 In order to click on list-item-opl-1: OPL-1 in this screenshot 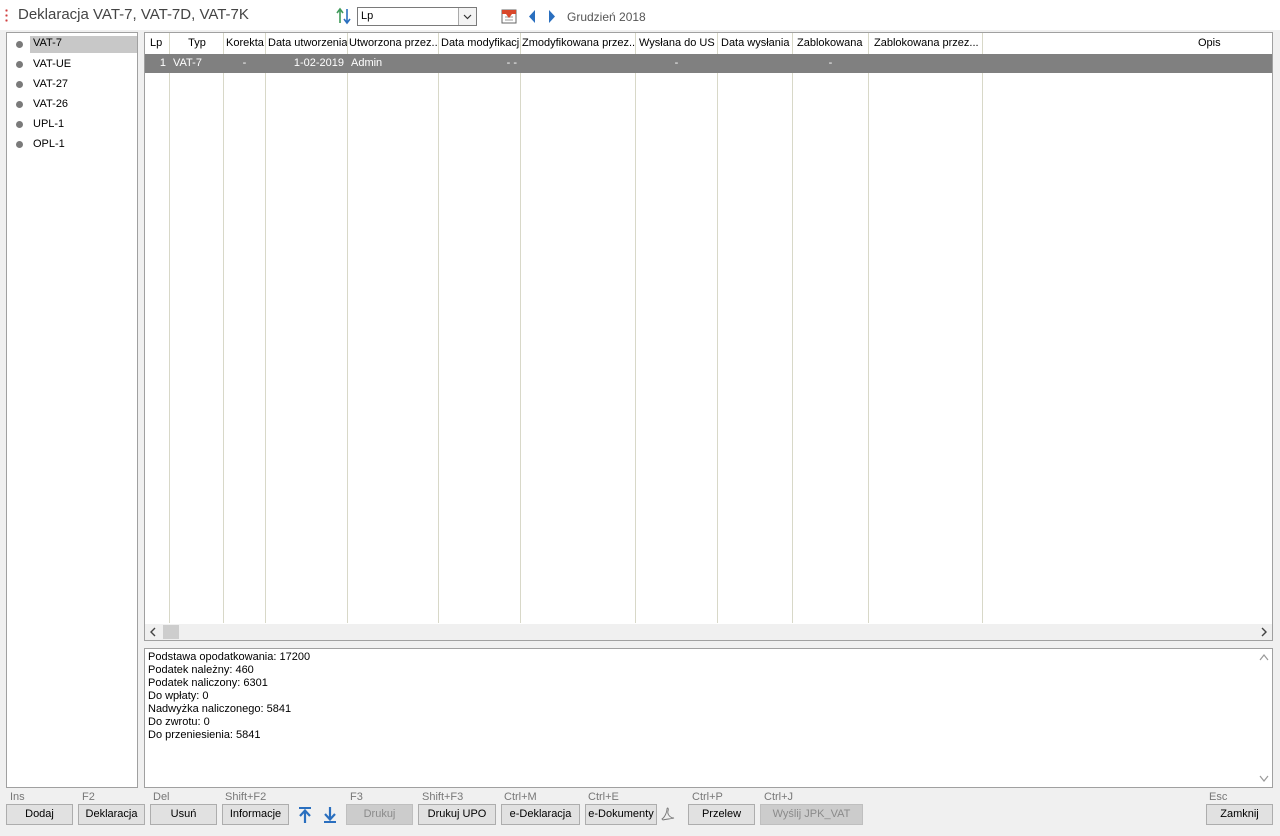, I will do `click(72, 144)`.